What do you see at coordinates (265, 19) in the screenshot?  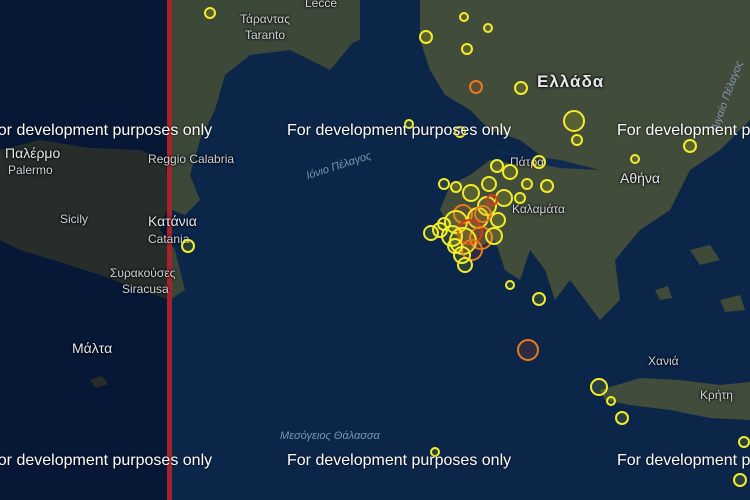 I see `label-taranto-gr: Τάραντας` at bounding box center [265, 19].